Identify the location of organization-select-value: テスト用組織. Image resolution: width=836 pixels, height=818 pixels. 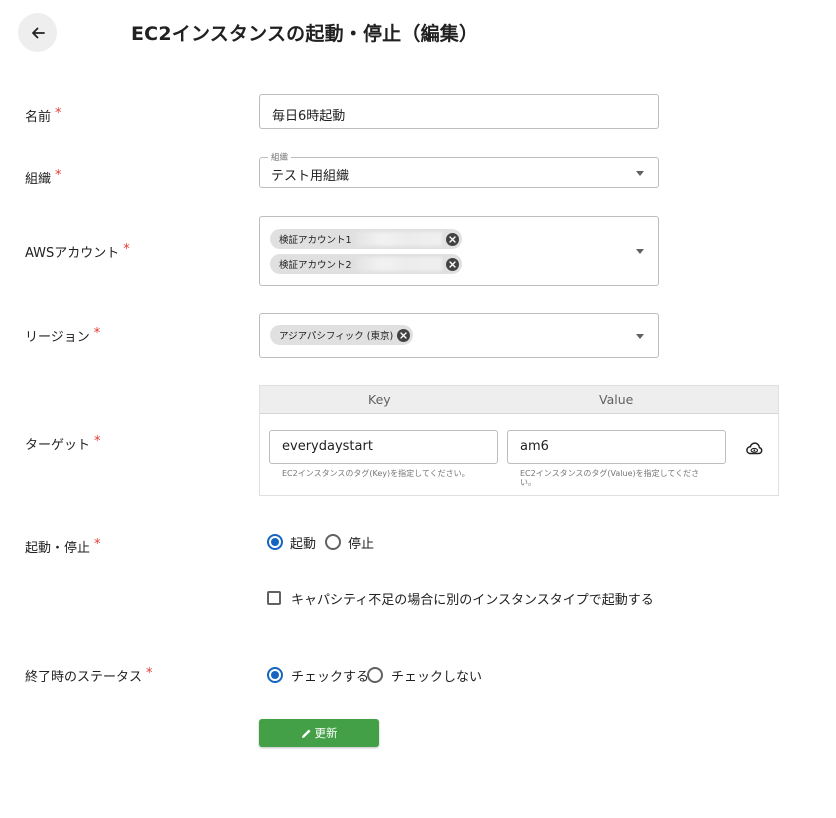
(310, 176).